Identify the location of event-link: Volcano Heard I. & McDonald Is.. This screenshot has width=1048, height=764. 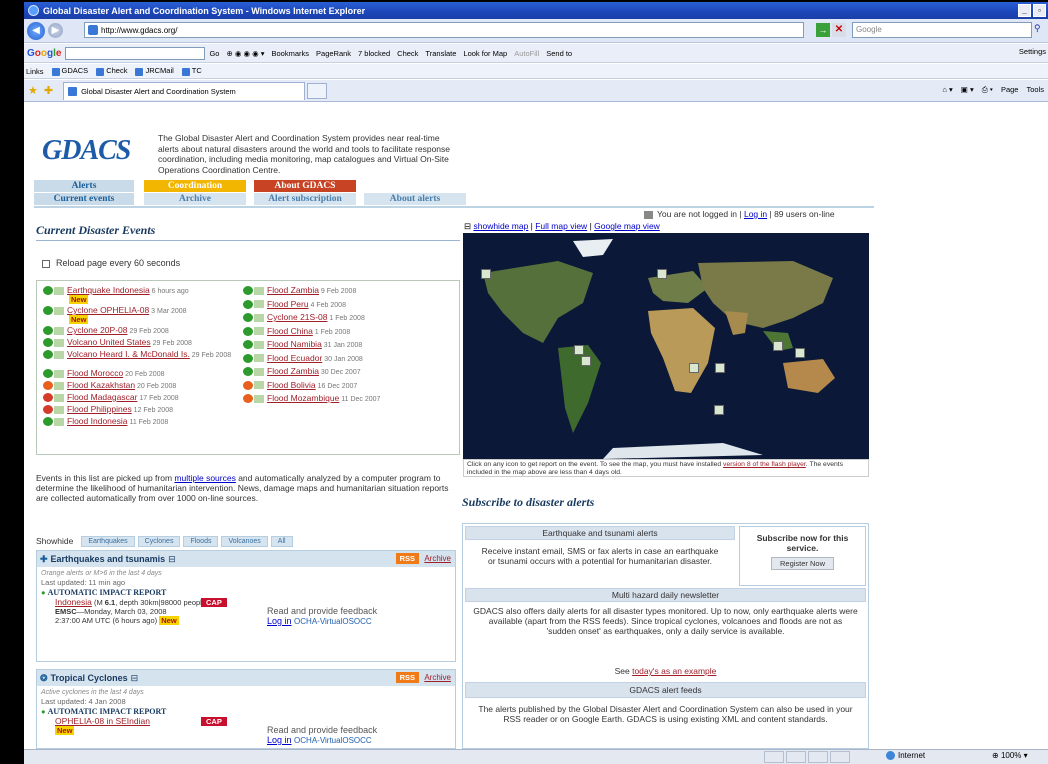
(128, 354).